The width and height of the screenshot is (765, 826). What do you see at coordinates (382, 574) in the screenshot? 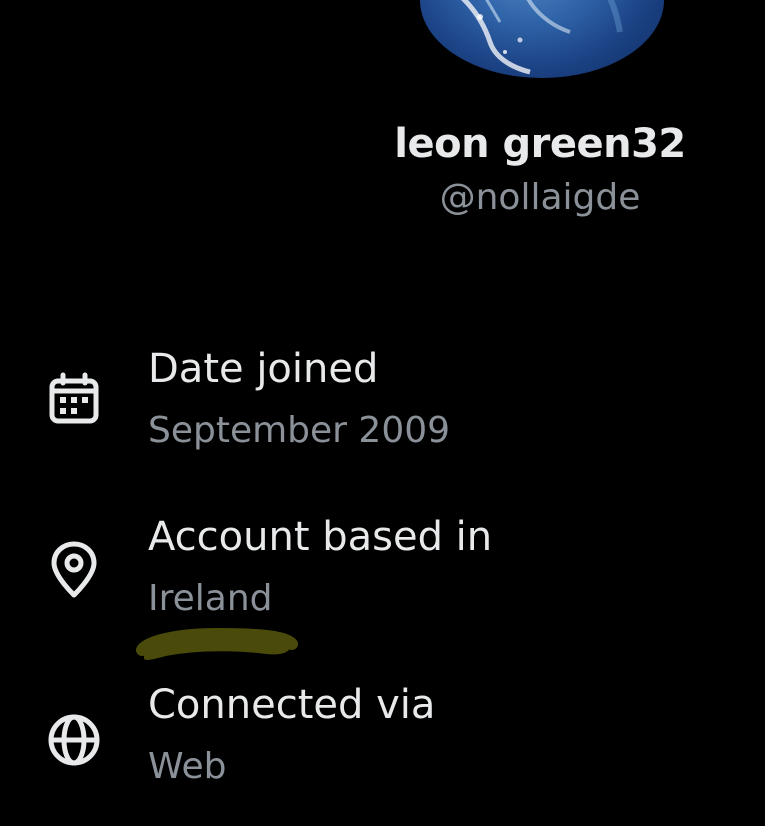
I see `account-based-in-row: Account based in Ireland` at bounding box center [382, 574].